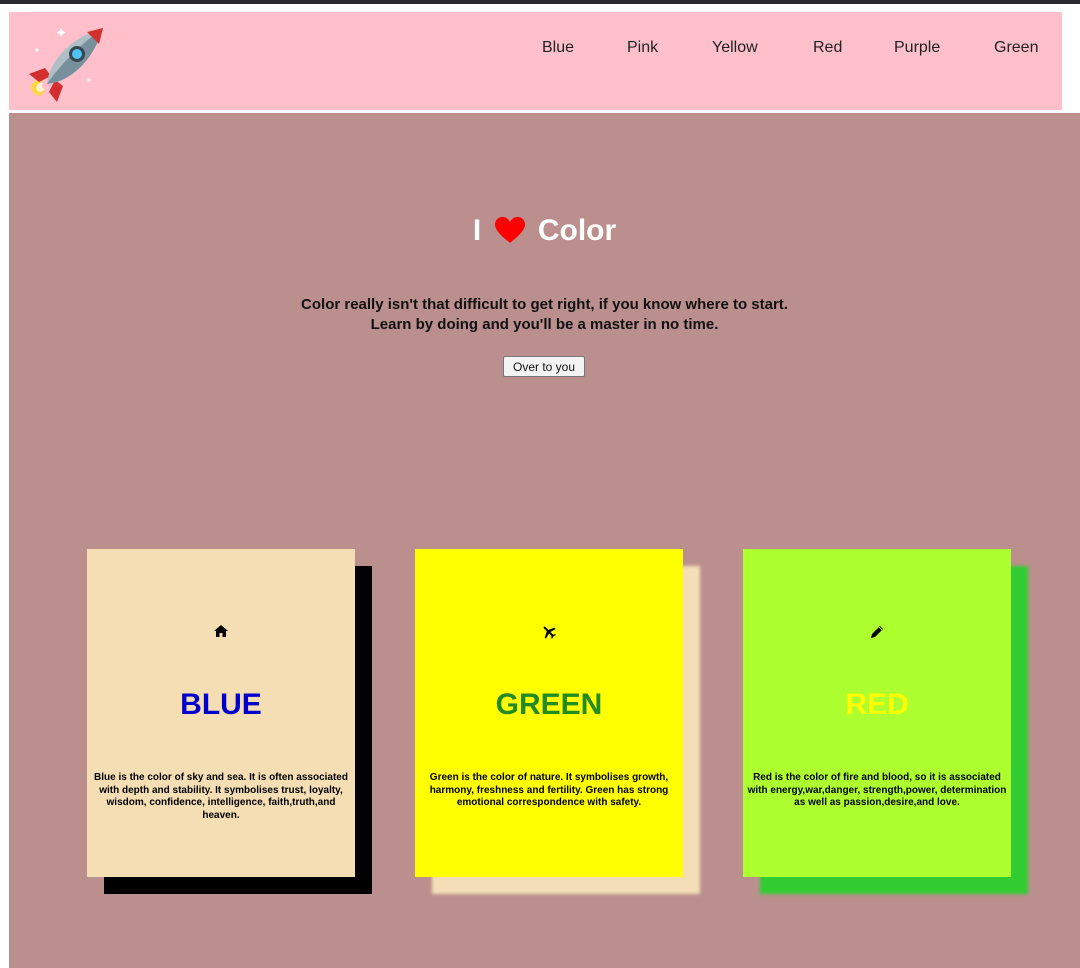 The image size is (1080, 968). What do you see at coordinates (558, 48) in the screenshot?
I see `nav-link-blue: Blue` at bounding box center [558, 48].